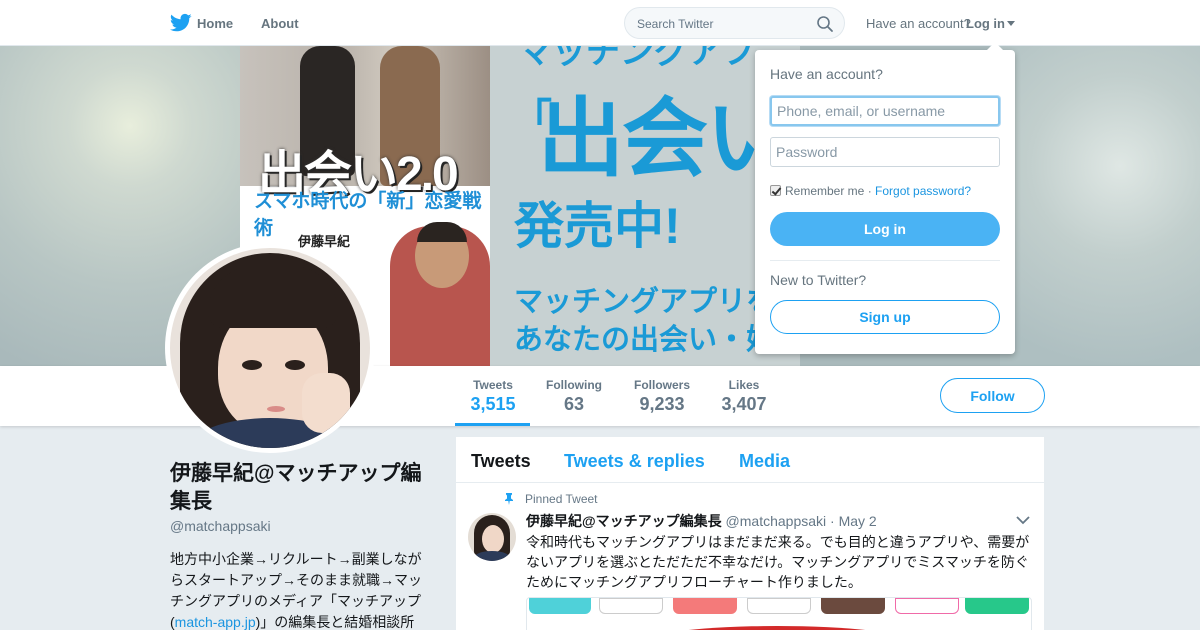 The width and height of the screenshot is (1200, 630). I want to click on timeline-tabs: Tweets Tweets & replies Media, so click(750, 460).